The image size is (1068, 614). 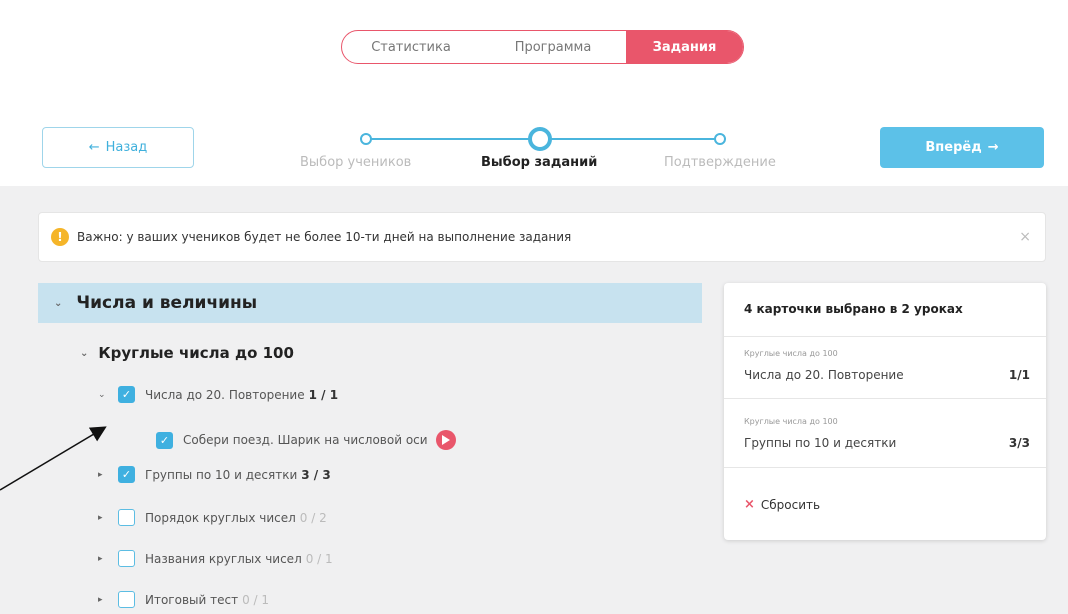 What do you see at coordinates (126, 147) in the screenshot?
I see `back-button-label: Назад` at bounding box center [126, 147].